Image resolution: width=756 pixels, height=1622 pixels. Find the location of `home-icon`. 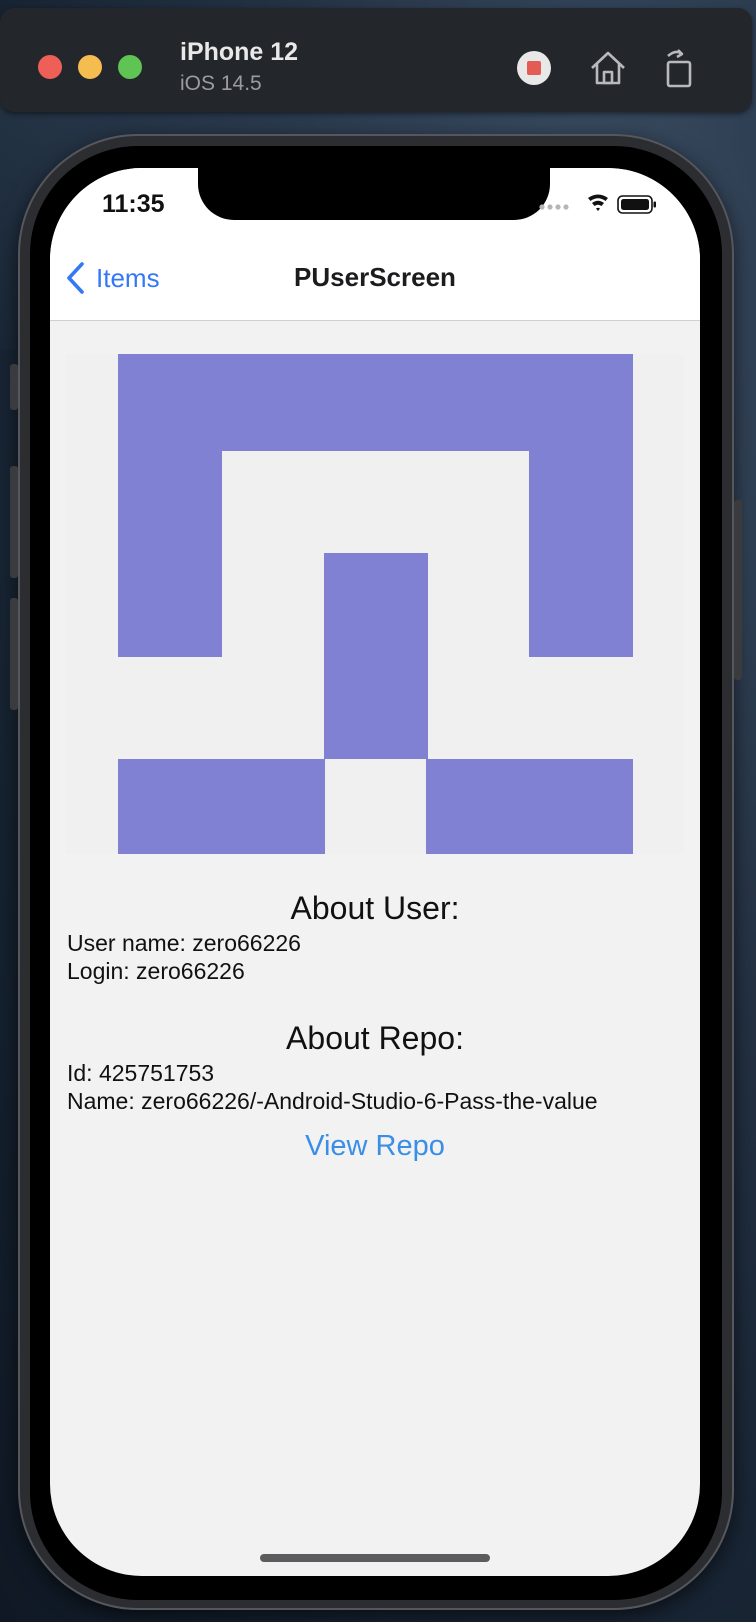

home-icon is located at coordinates (608, 68).